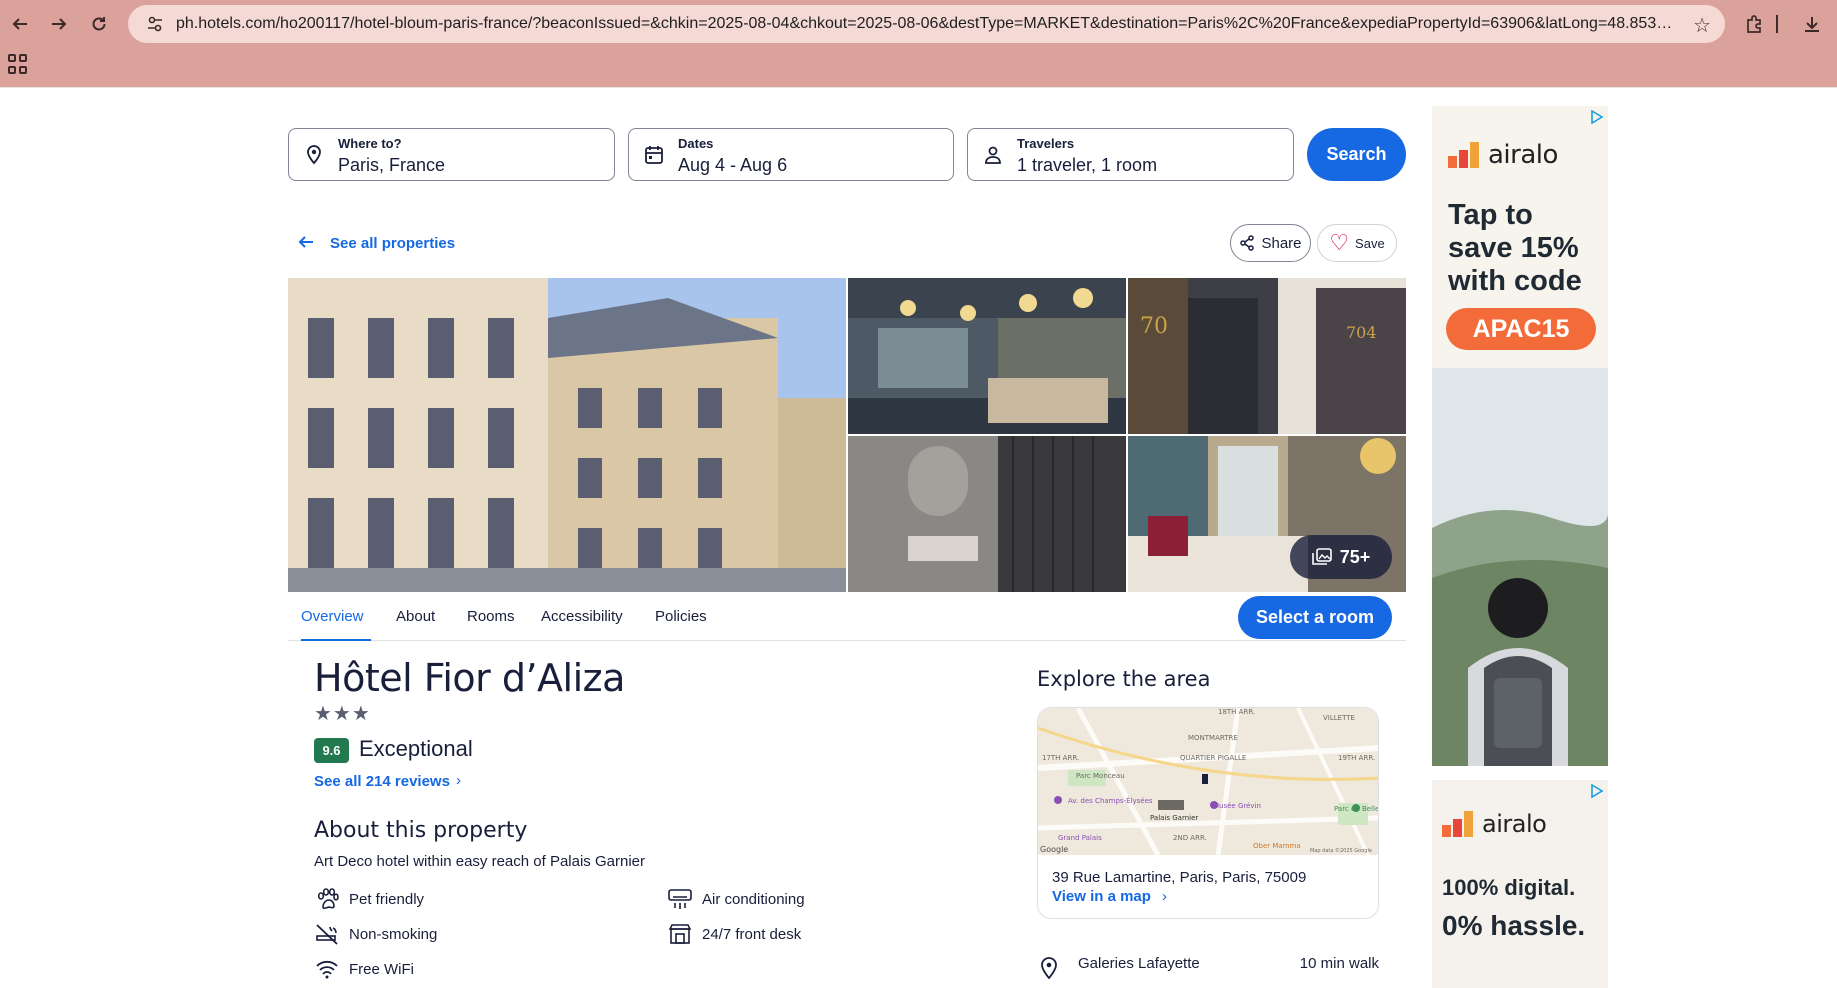 The width and height of the screenshot is (1837, 988). What do you see at coordinates (382, 781) in the screenshot?
I see `see-all-reviews-link: See all 214 reviews` at bounding box center [382, 781].